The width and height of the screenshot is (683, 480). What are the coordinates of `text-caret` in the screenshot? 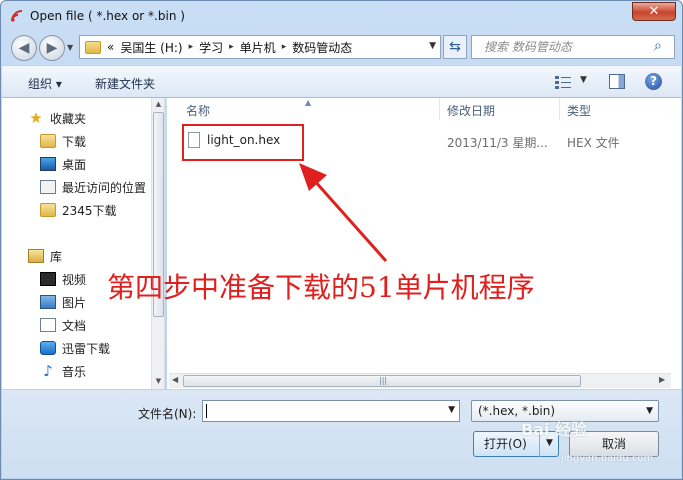 It's located at (206, 411).